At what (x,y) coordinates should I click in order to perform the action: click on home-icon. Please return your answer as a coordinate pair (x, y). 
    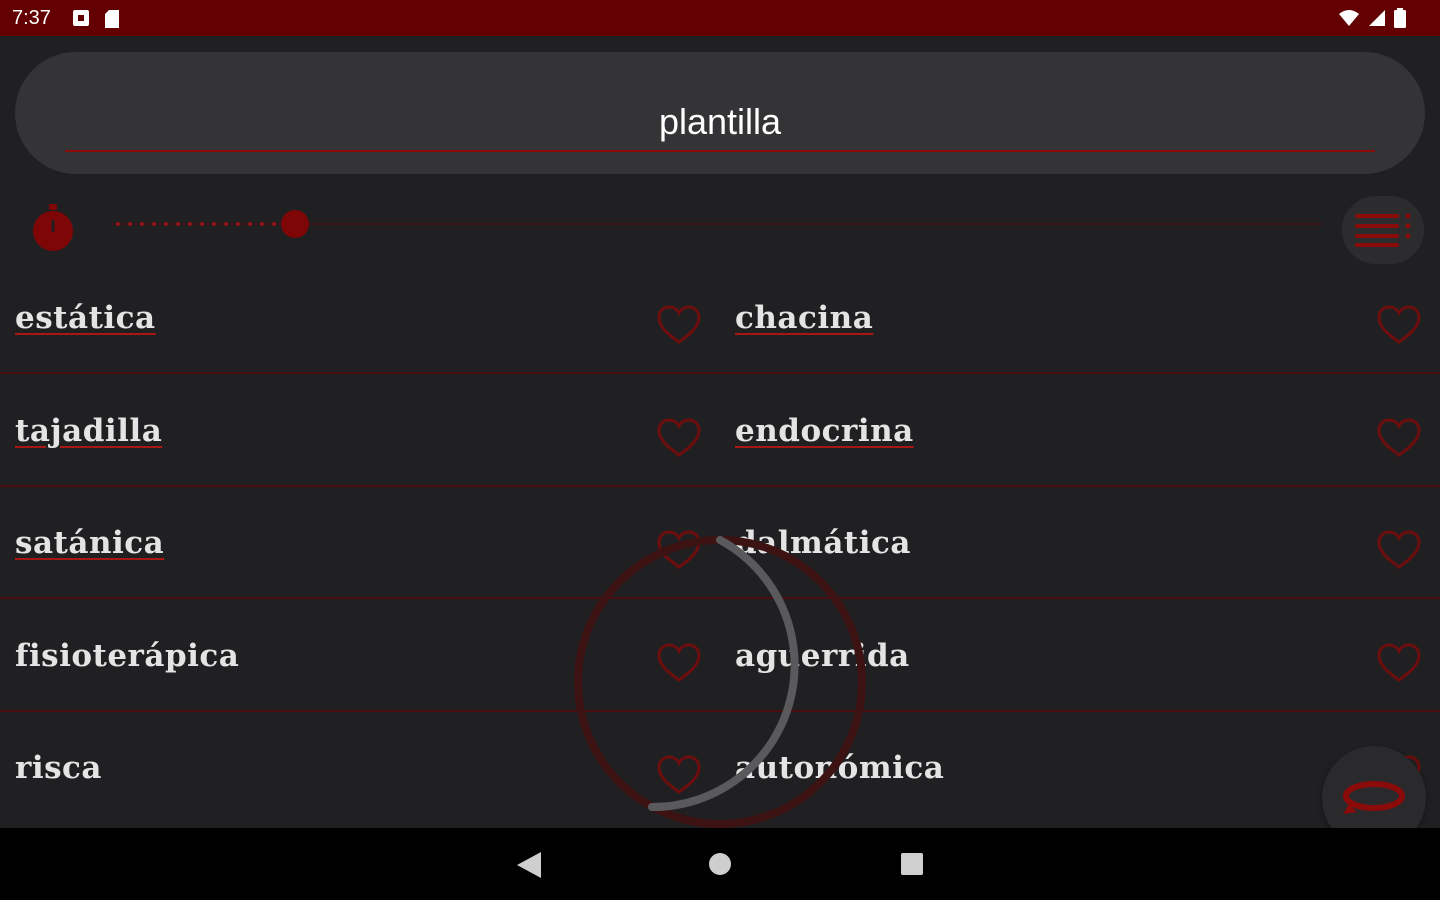
    Looking at the image, I should click on (720, 864).